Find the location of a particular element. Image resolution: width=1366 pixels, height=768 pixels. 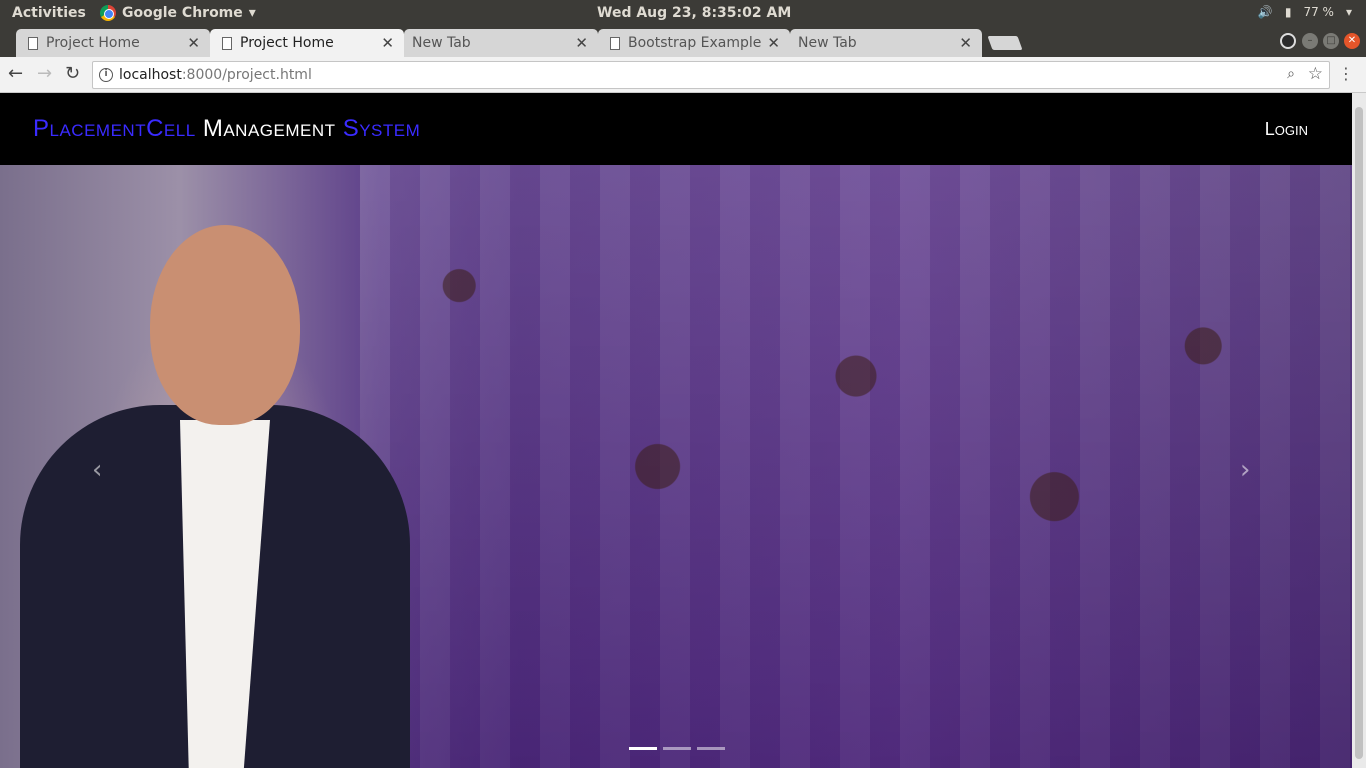

clock: Wed Aug 23, 8:35:02 AM is located at coordinates (694, 13).